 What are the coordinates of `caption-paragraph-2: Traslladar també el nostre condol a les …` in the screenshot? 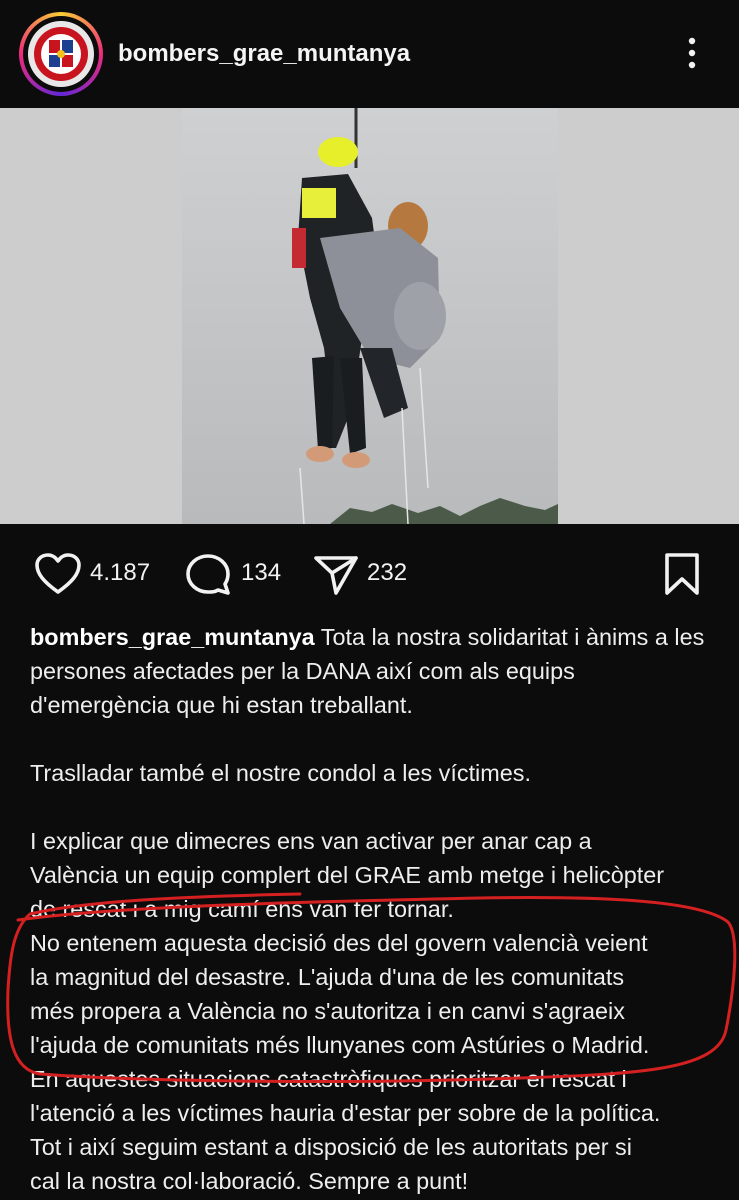 It's located at (280, 773).